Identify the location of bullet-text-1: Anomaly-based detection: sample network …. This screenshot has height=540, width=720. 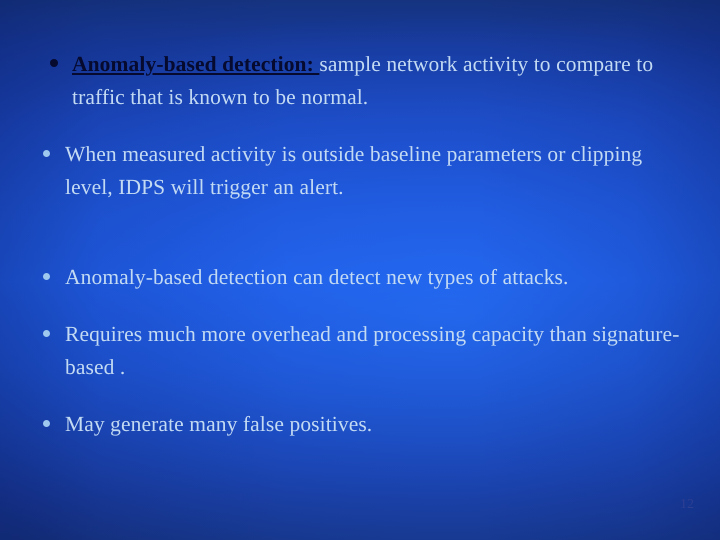
(362, 80).